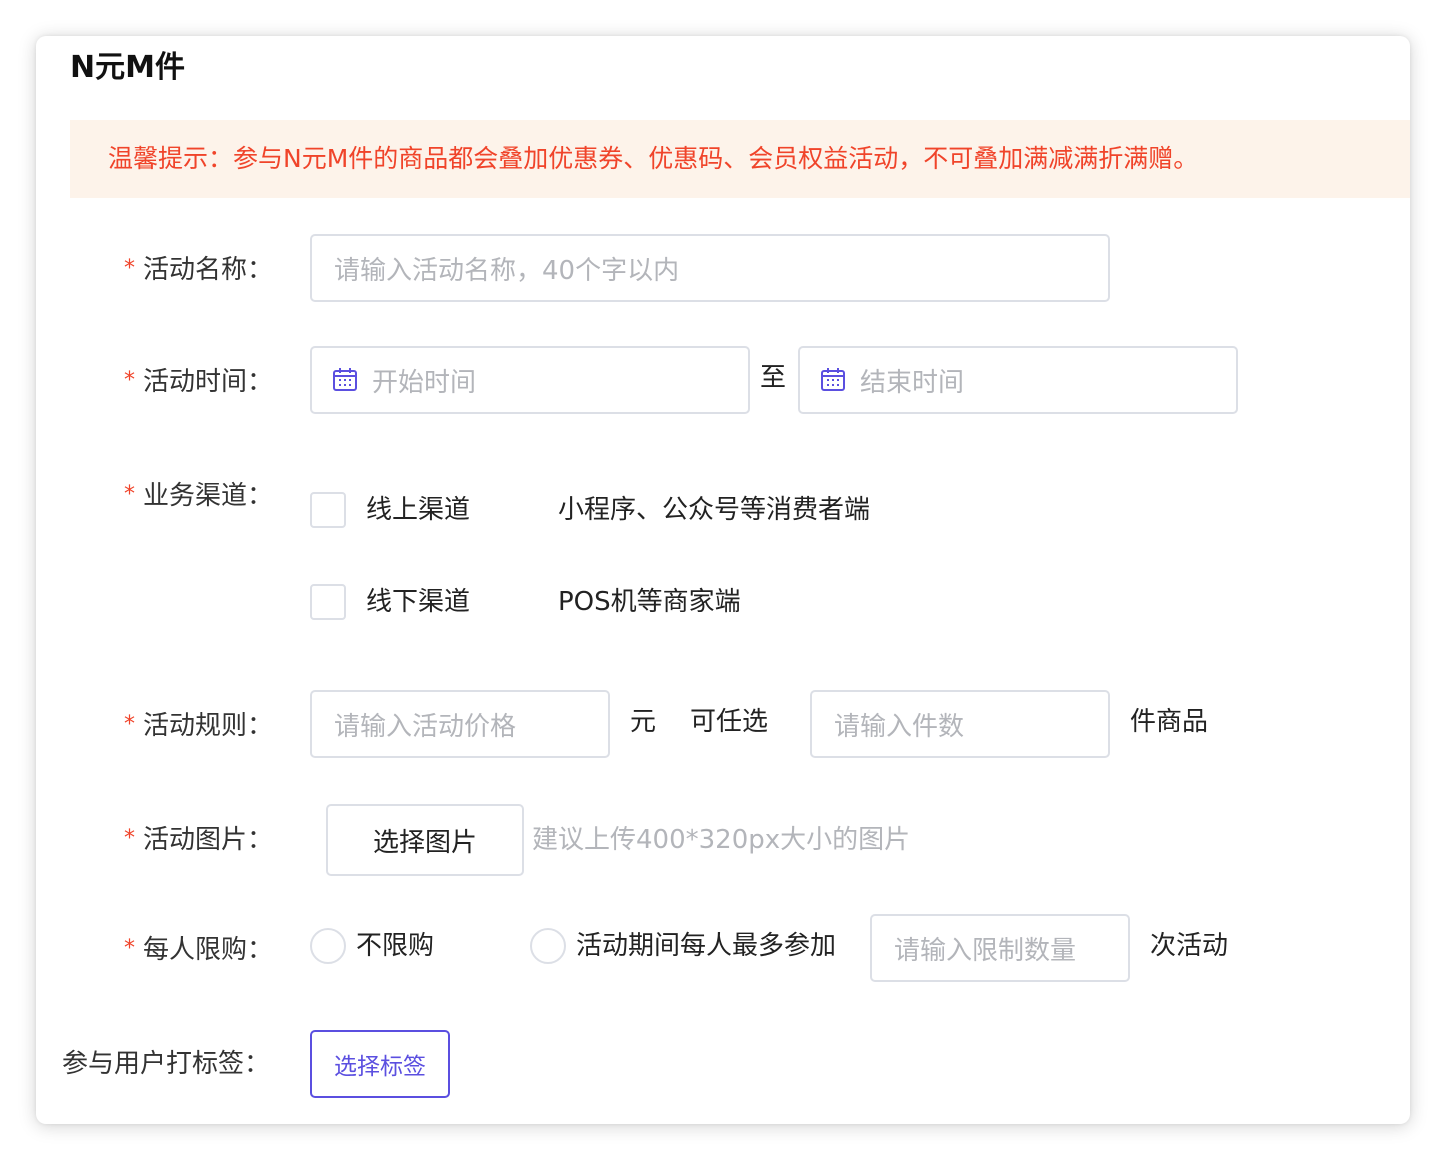  Describe the element at coordinates (643, 722) in the screenshot. I see `unit-yuan: 元` at that location.